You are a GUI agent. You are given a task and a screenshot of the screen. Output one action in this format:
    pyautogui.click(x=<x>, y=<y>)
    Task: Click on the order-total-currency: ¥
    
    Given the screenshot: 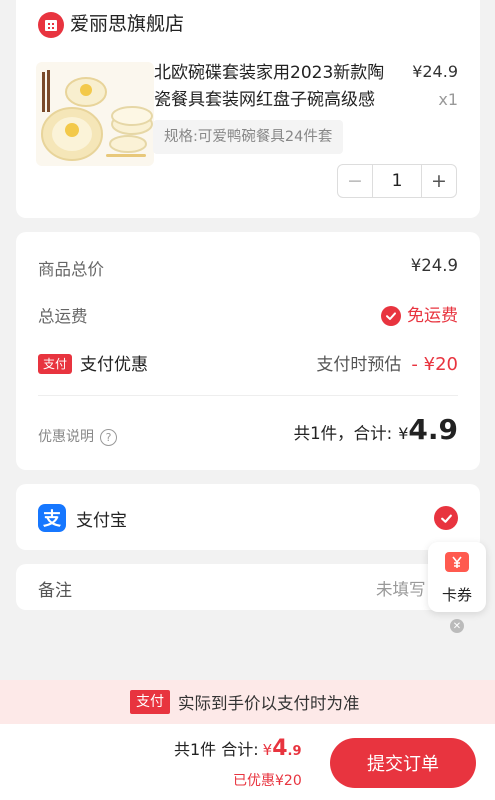 What is the action you would take?
    pyautogui.click(x=403, y=433)
    